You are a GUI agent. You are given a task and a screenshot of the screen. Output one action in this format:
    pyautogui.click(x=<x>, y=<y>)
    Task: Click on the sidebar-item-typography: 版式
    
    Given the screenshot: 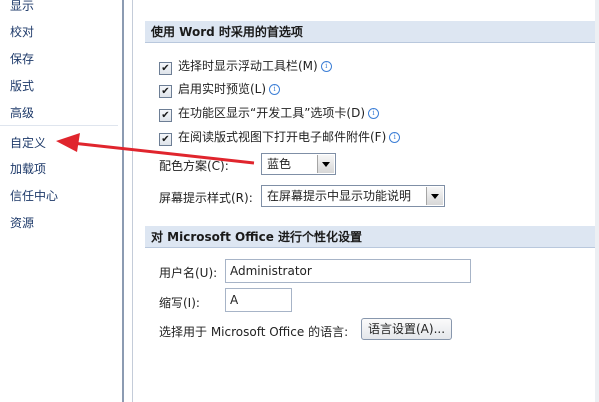 What is the action you would take?
    pyautogui.click(x=22, y=86)
    